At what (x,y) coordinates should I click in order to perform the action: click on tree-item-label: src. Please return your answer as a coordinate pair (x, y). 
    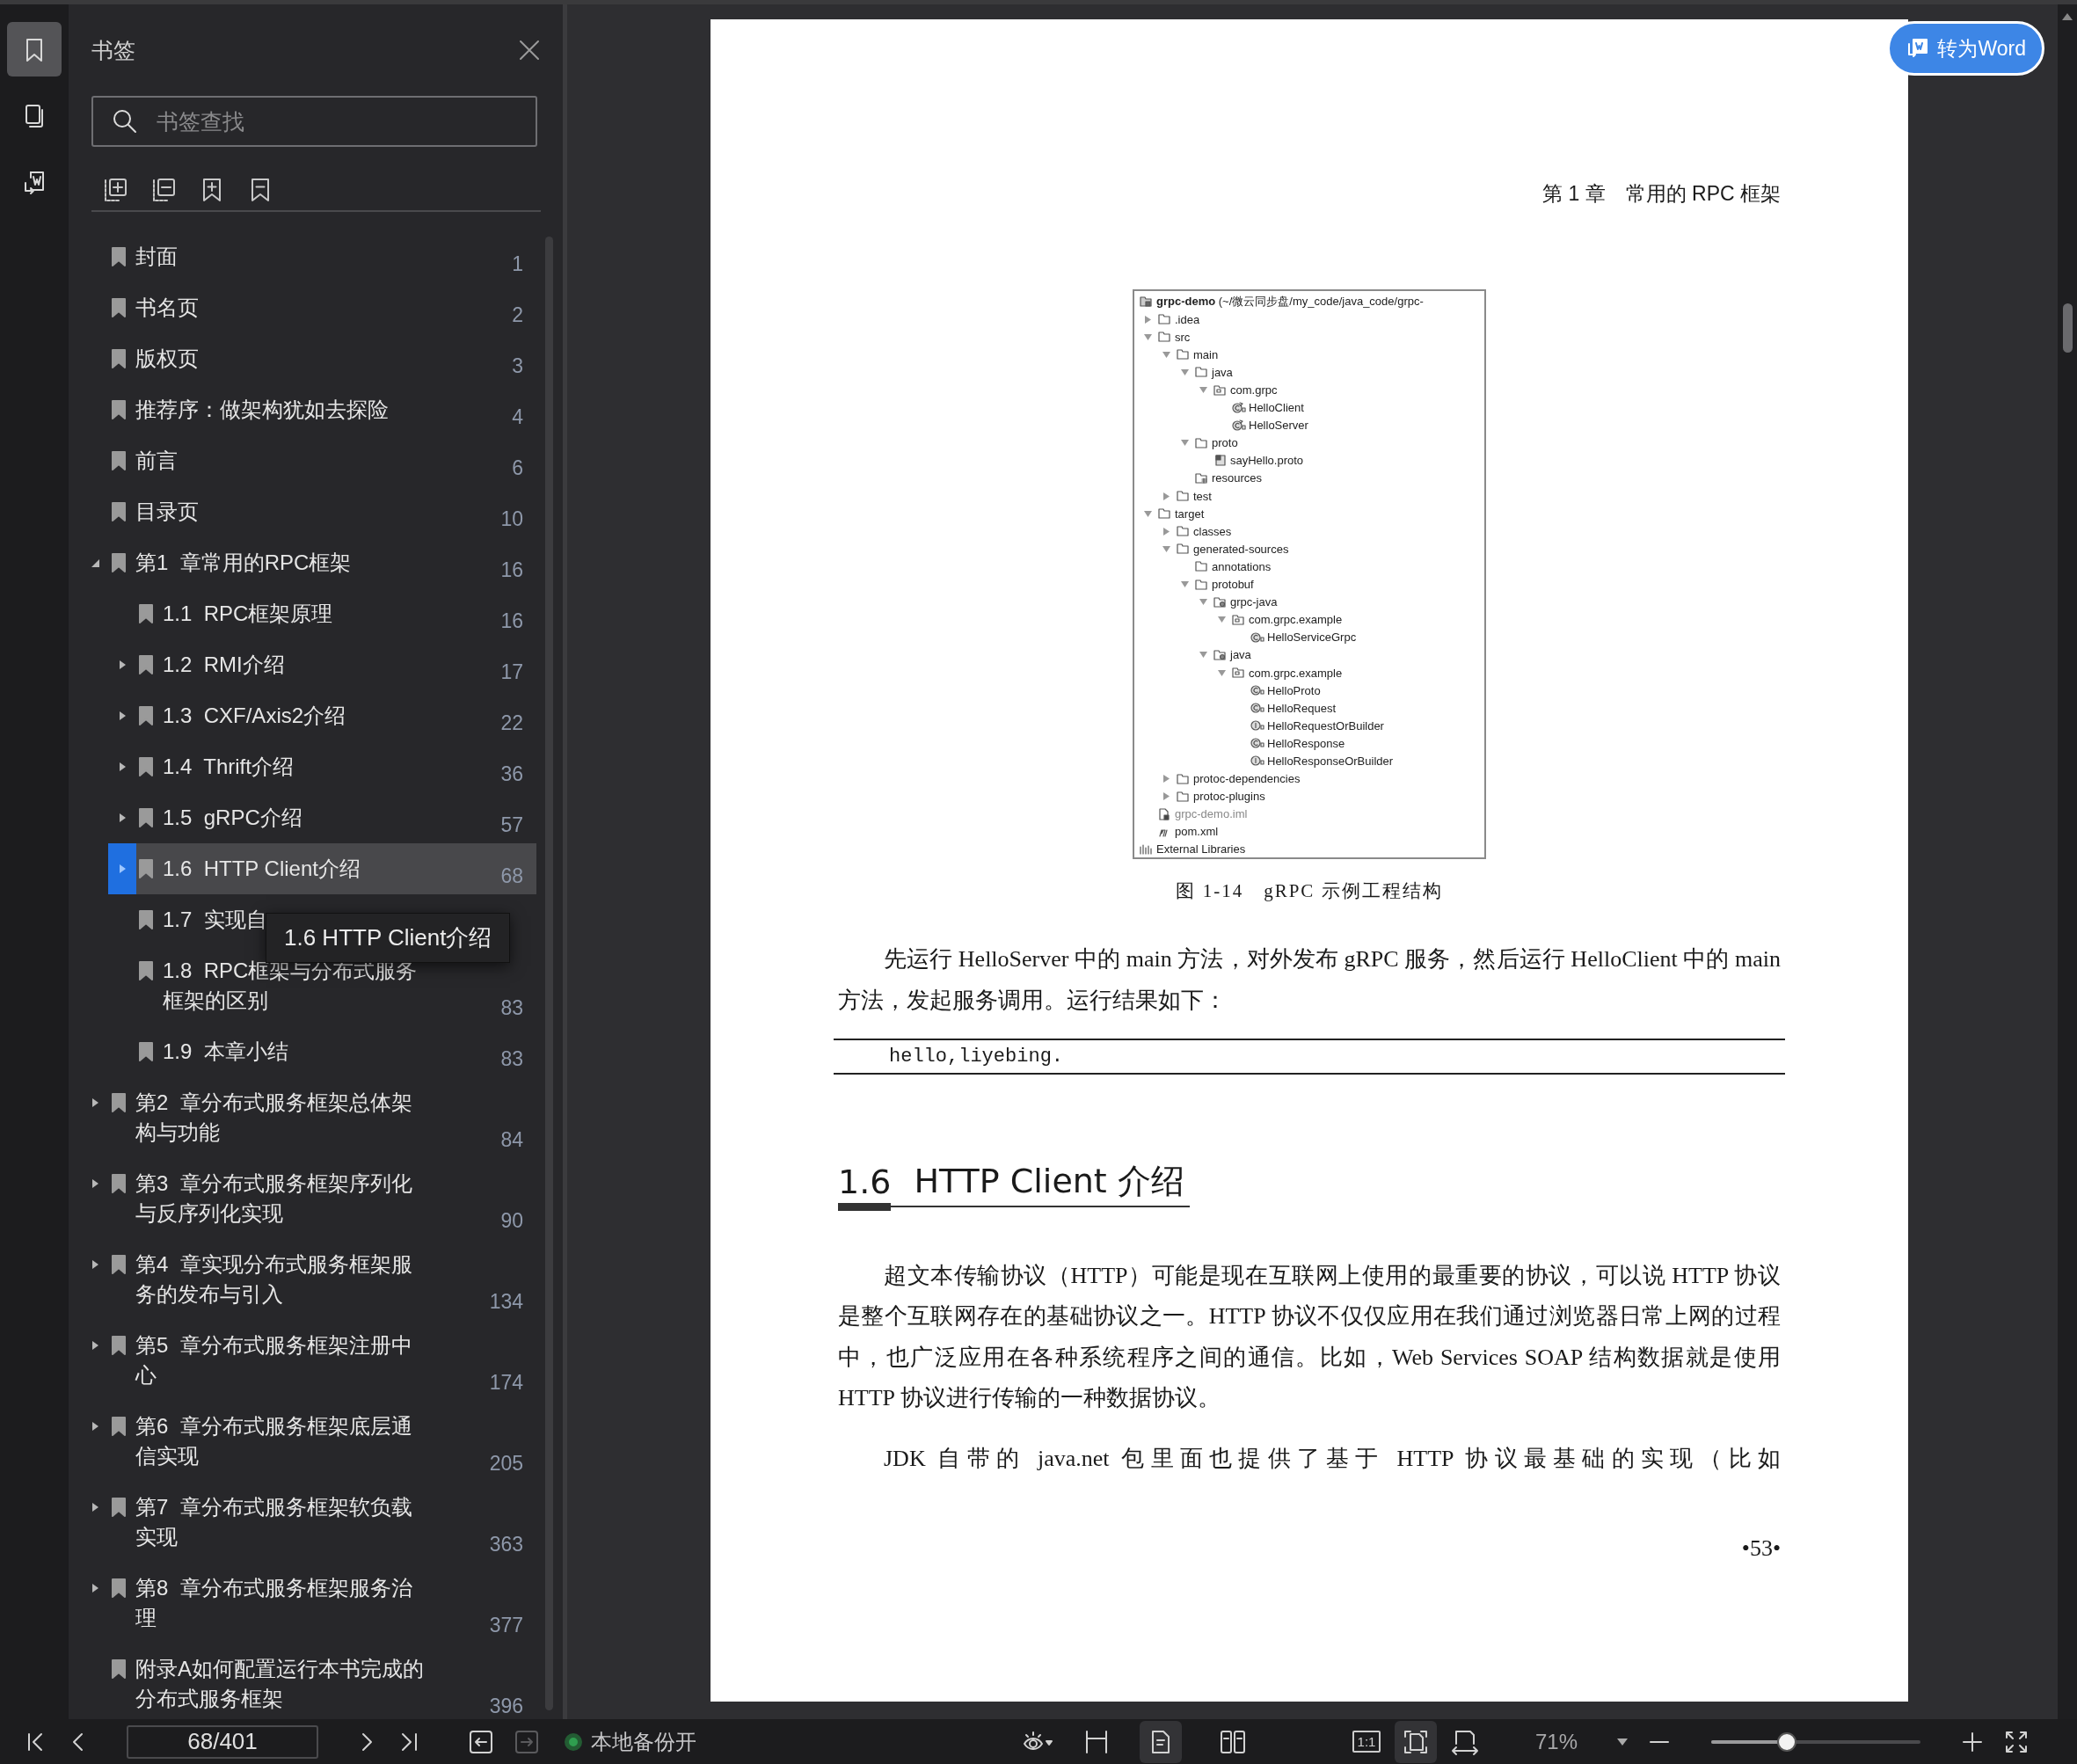
    Looking at the image, I should click on (1183, 337).